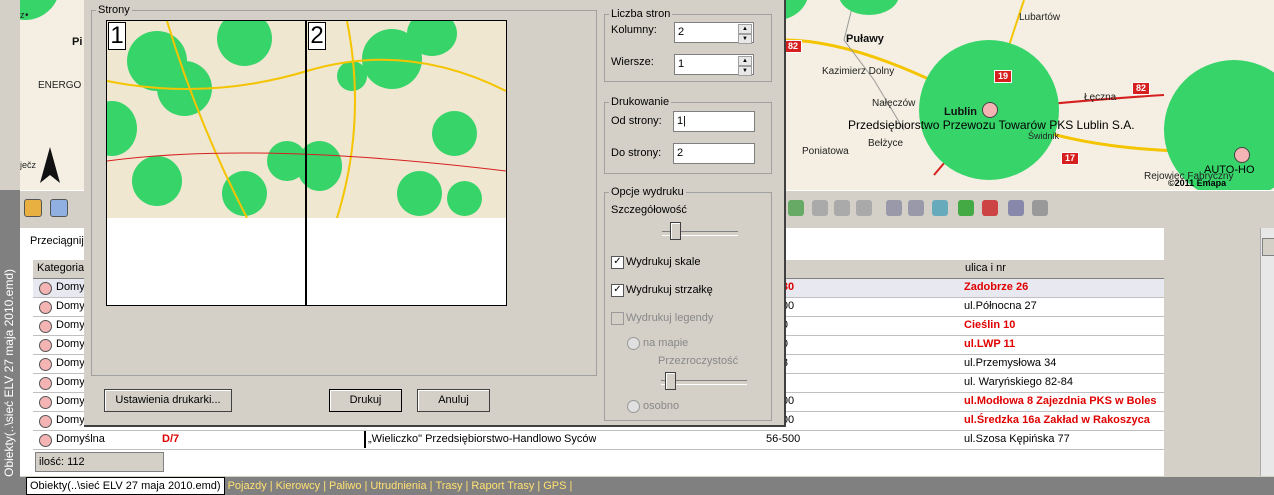 Image resolution: width=1274 pixels, height=495 pixels. Describe the element at coordinates (1003, 76) in the screenshot. I see `road-sign-19: 19` at that location.